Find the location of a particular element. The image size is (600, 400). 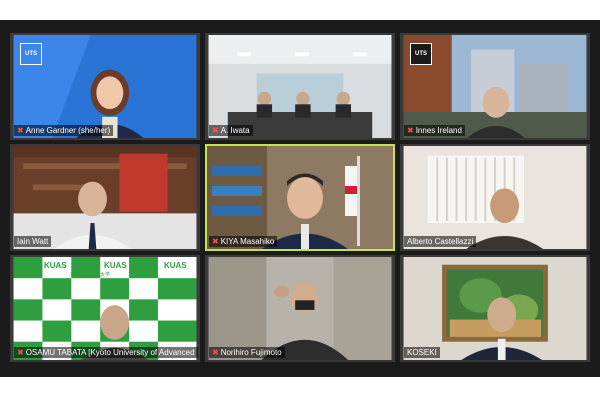

video-feed-iain is located at coordinates (105, 197).